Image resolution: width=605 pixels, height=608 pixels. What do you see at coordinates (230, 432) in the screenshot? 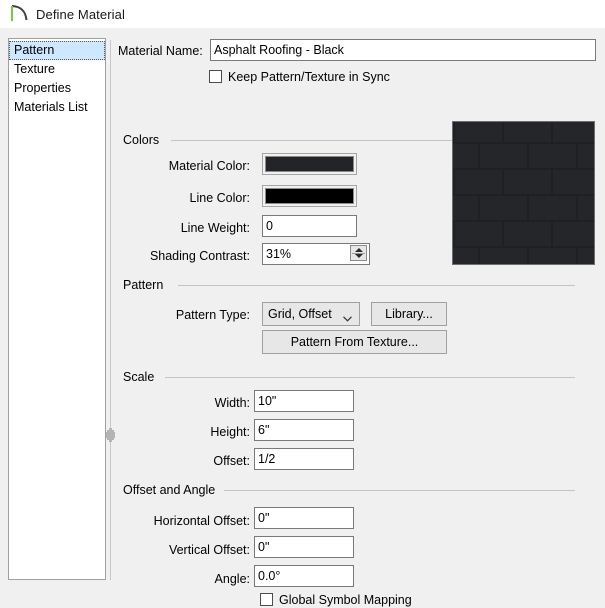
I see `scale-height-label: Height:` at bounding box center [230, 432].